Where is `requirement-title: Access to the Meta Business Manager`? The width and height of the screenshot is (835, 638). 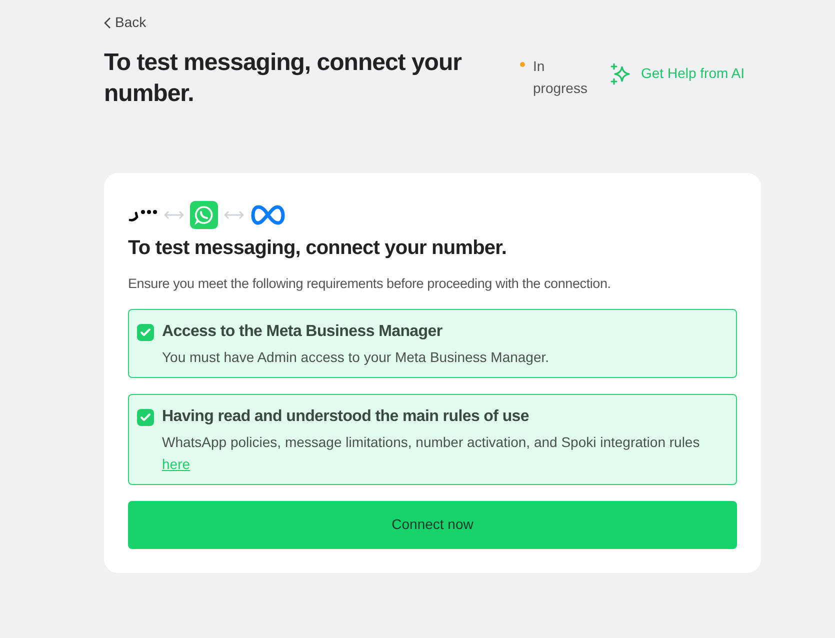 requirement-title: Access to the Meta Business Manager is located at coordinates (303, 332).